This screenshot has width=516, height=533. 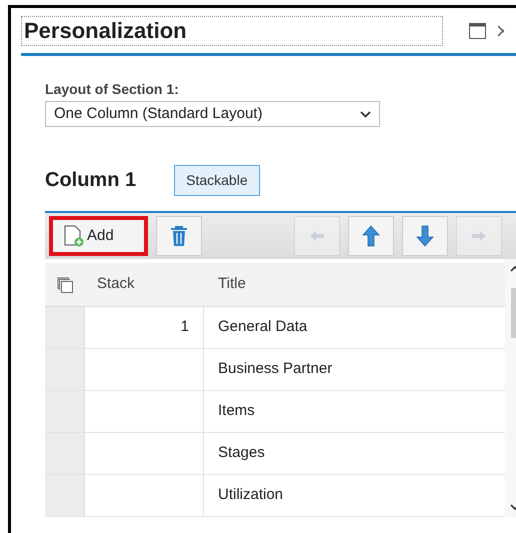 I want to click on stackable-button: Stackable, so click(x=217, y=180).